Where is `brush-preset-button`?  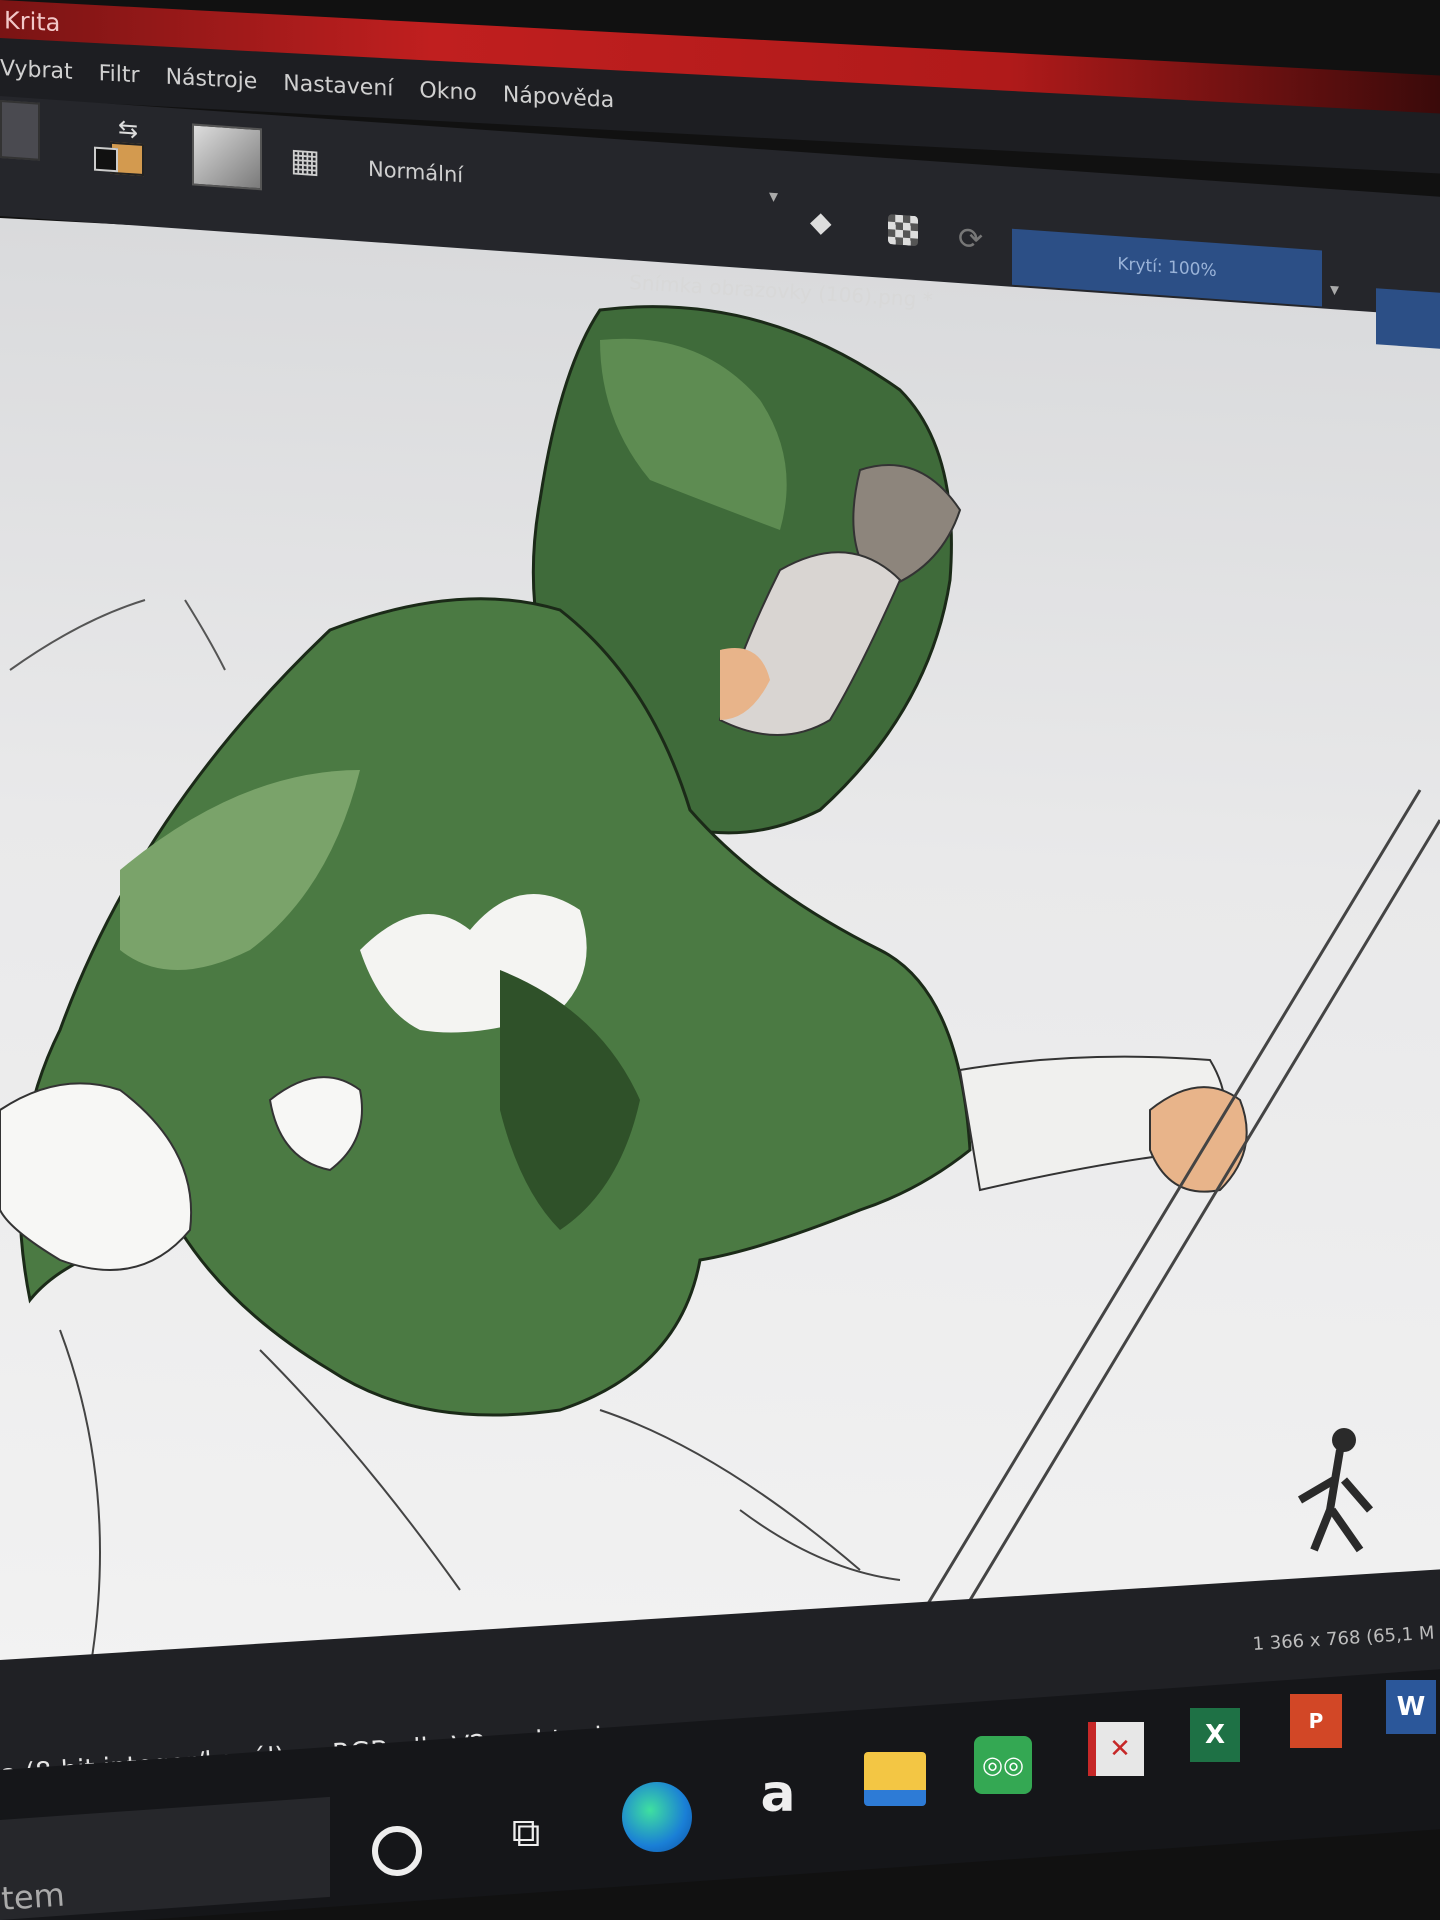
brush-preset-button is located at coordinates (227, 157).